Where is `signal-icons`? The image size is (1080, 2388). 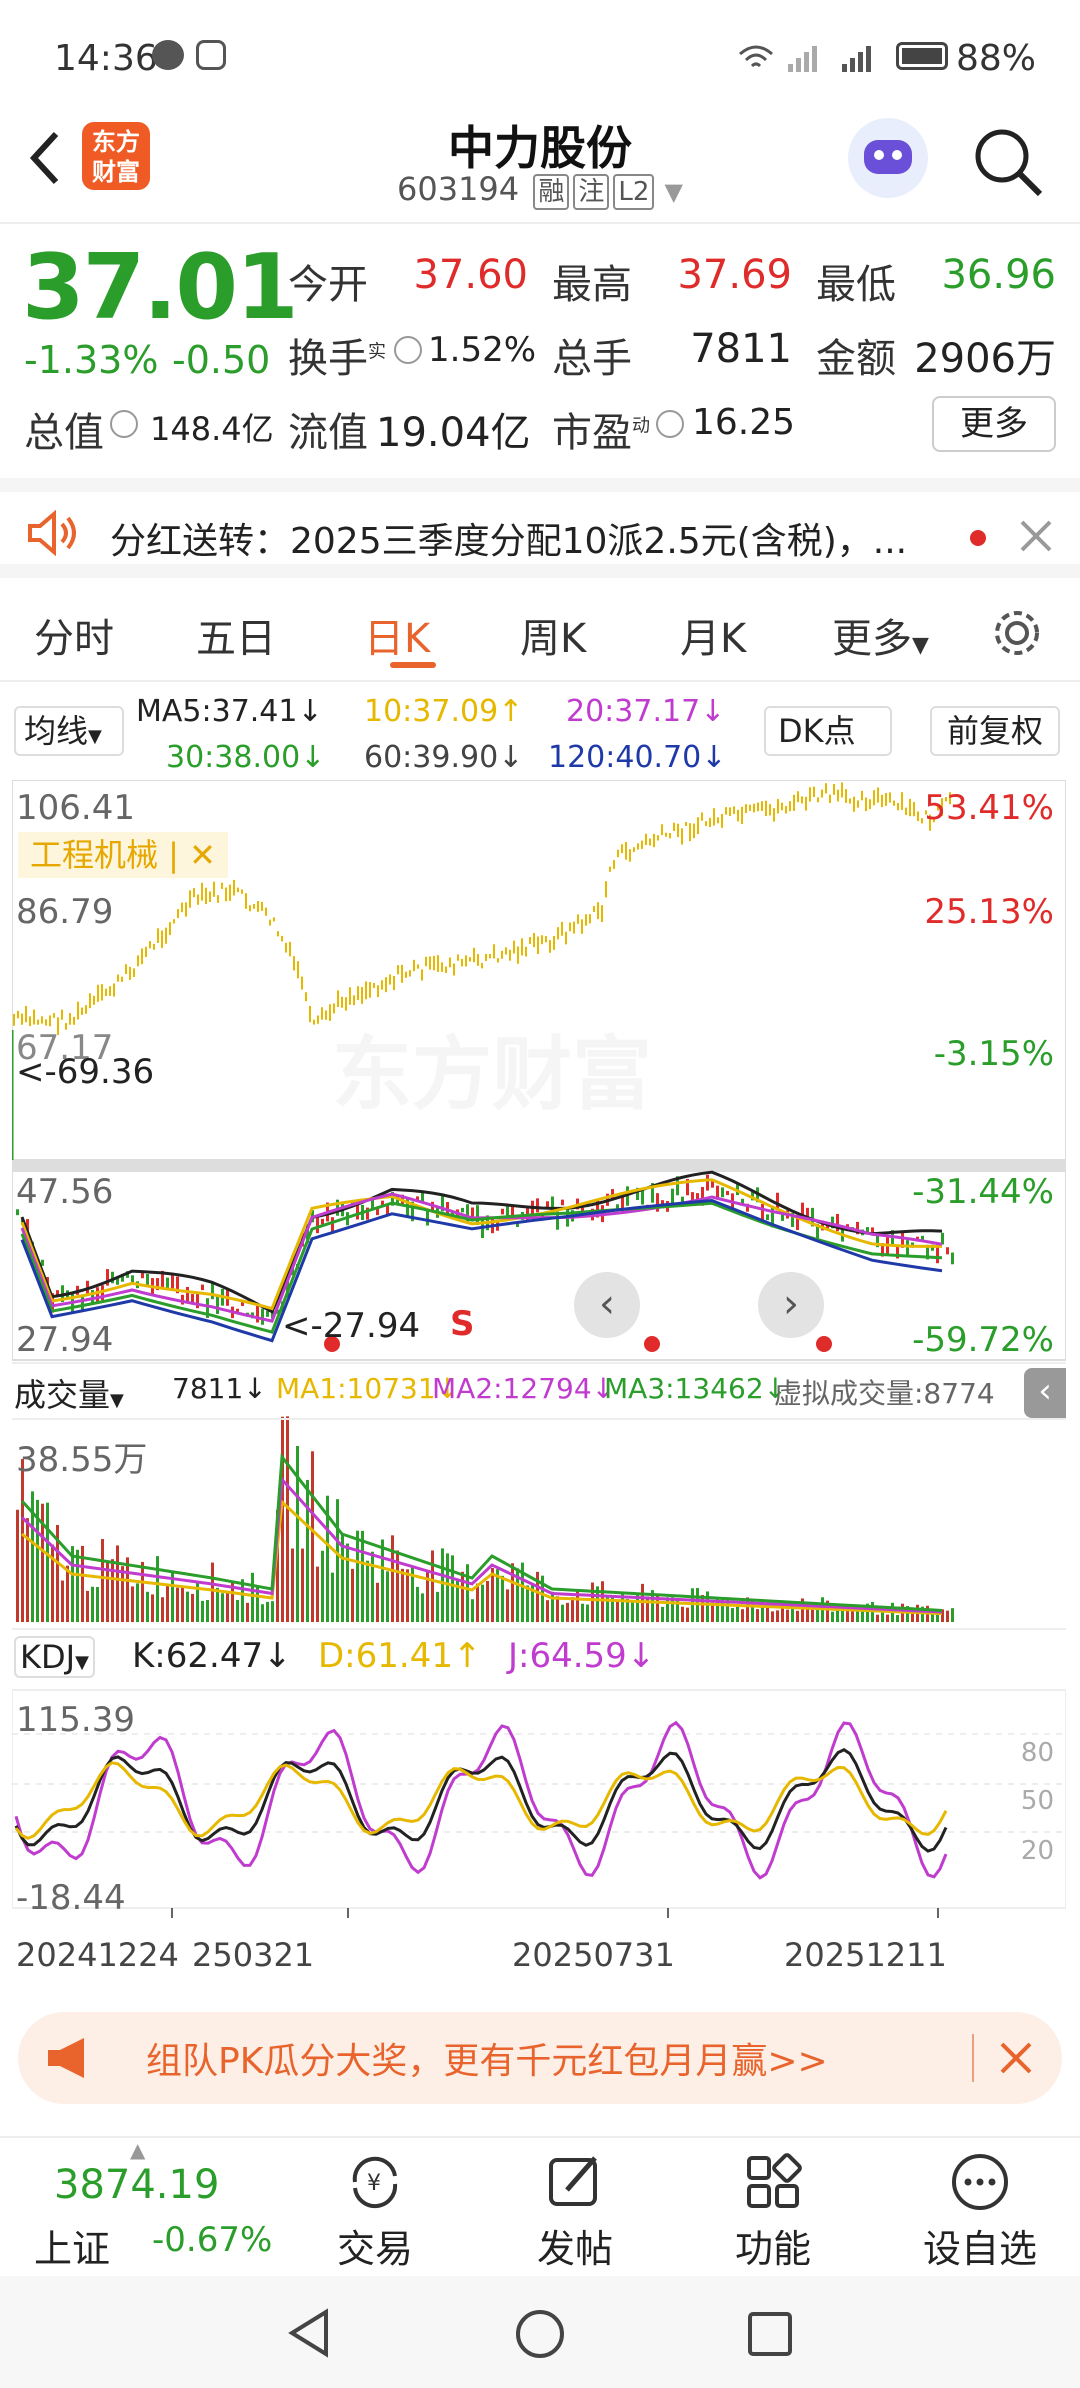
signal-icons is located at coordinates (805, 58).